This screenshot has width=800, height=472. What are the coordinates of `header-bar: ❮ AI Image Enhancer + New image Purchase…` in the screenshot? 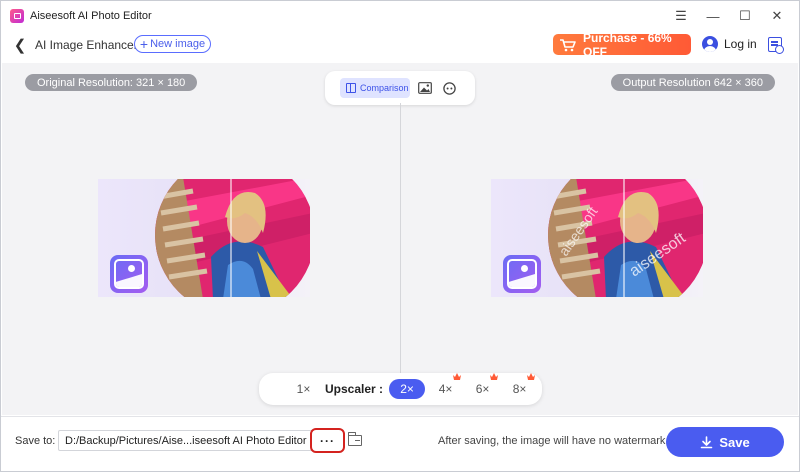 It's located at (400, 46).